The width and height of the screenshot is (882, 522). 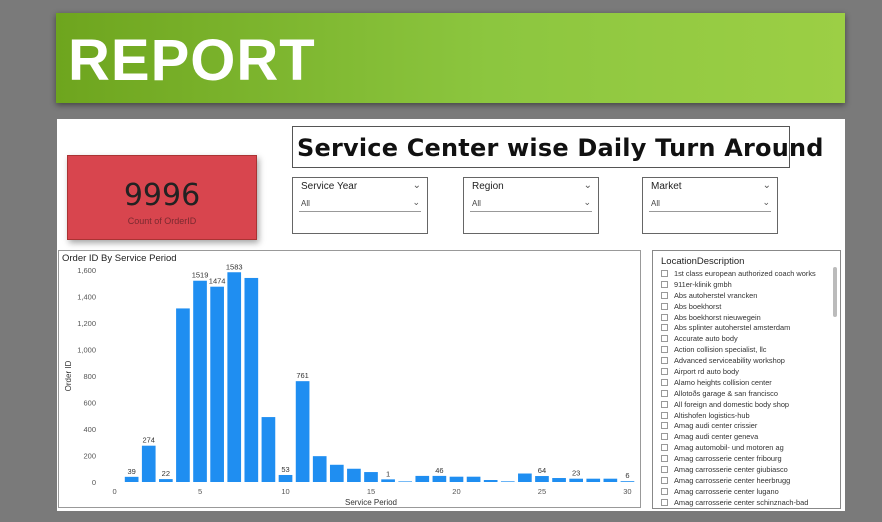 I want to click on y-tick-label: 1,400, so click(x=86, y=297).